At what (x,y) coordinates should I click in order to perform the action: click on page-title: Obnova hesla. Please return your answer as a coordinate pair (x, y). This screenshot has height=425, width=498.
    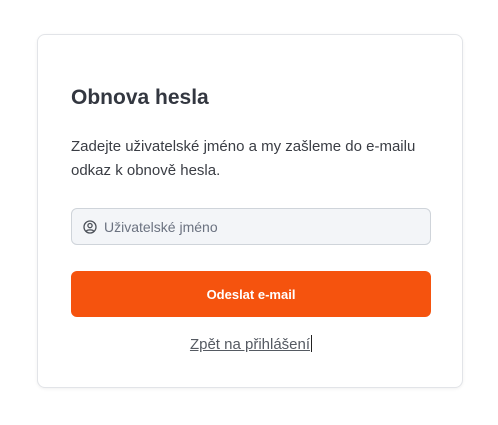
    Looking at the image, I should click on (140, 97).